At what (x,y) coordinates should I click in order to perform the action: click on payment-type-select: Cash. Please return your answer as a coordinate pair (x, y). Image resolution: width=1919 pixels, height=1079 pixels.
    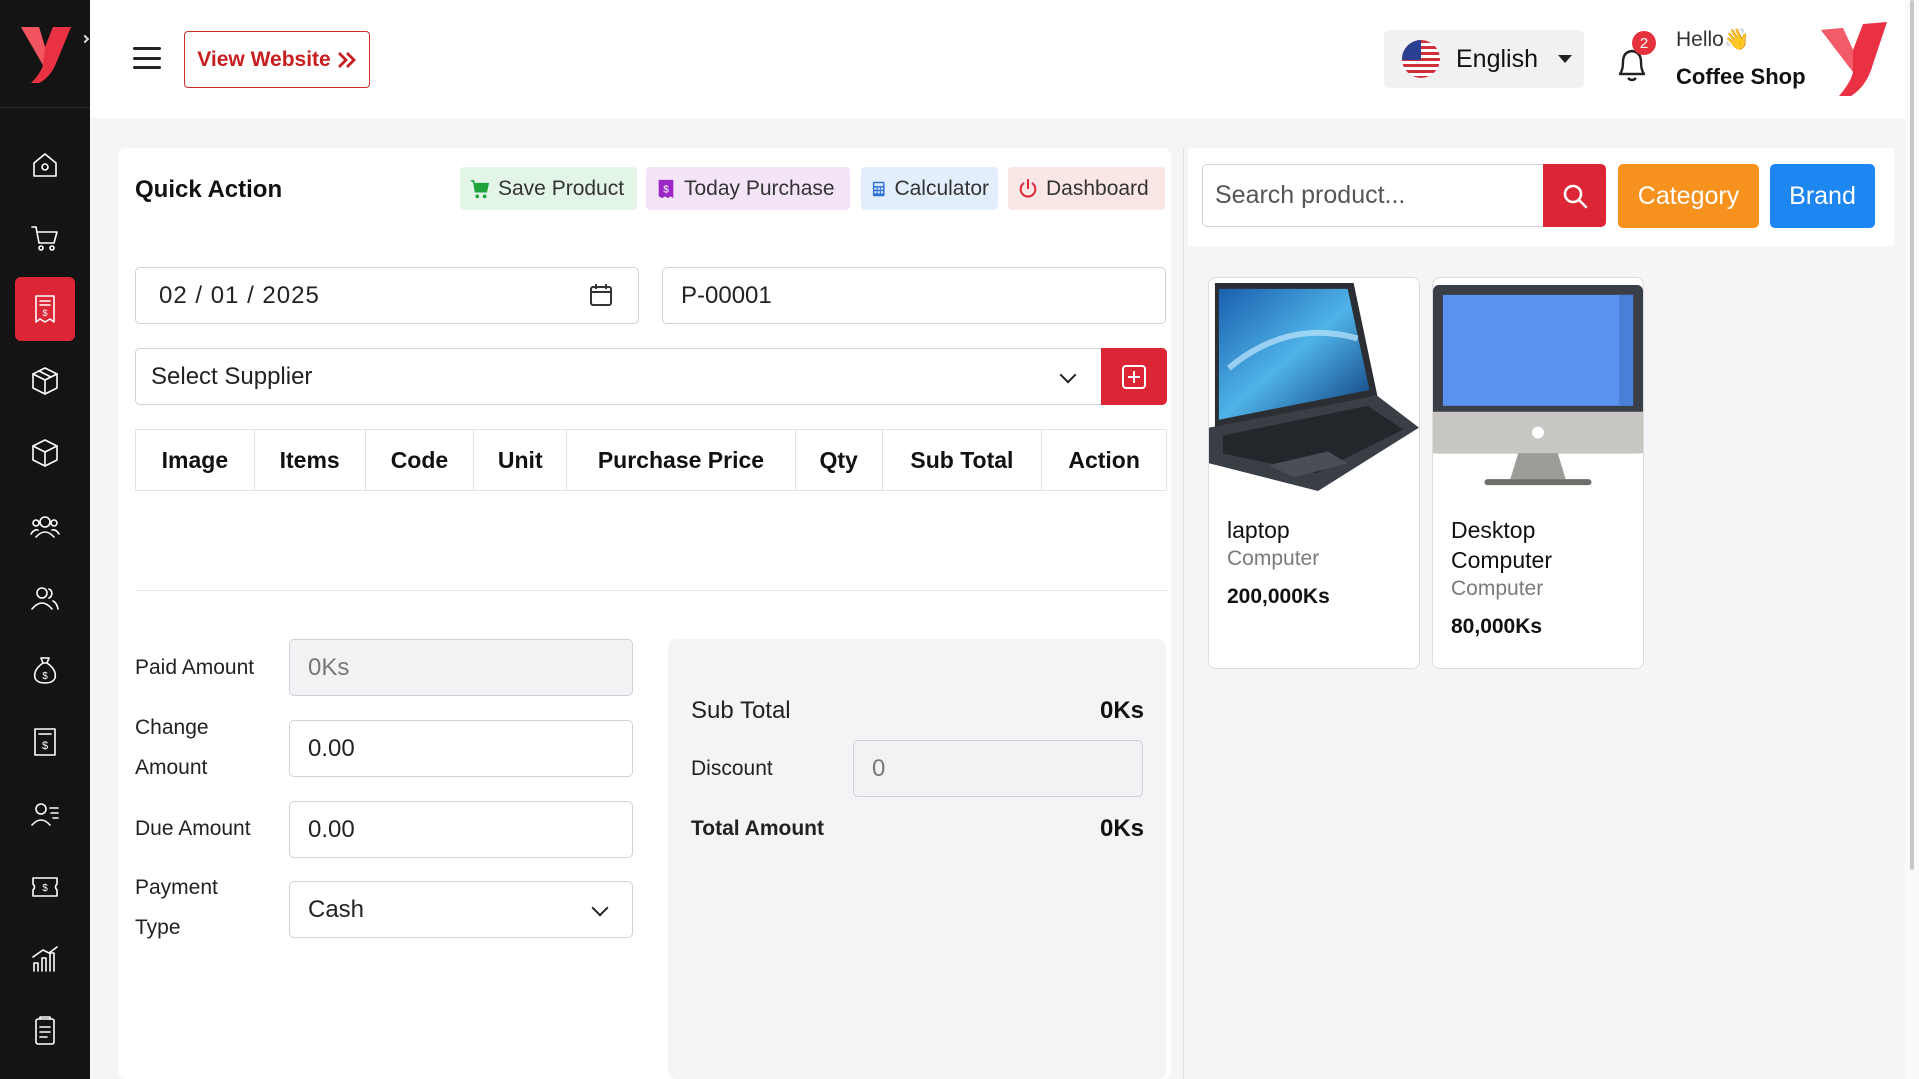
    Looking at the image, I should click on (461, 909).